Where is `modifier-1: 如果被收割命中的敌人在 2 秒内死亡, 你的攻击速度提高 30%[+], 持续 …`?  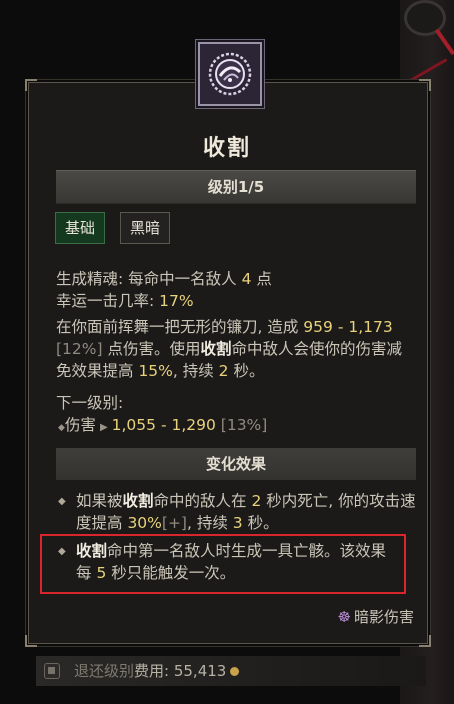
modifier-1: 如果被收割命中的敌人在 2 秒内死亡, 你的攻击速度提高 30%[+], 持续 … is located at coordinates (246, 512).